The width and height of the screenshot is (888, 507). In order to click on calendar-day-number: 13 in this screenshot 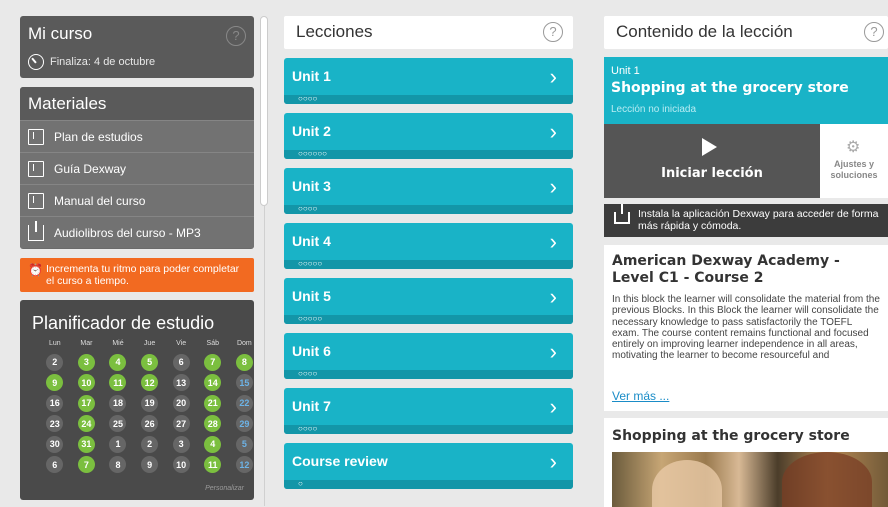, I will do `click(181, 383)`.